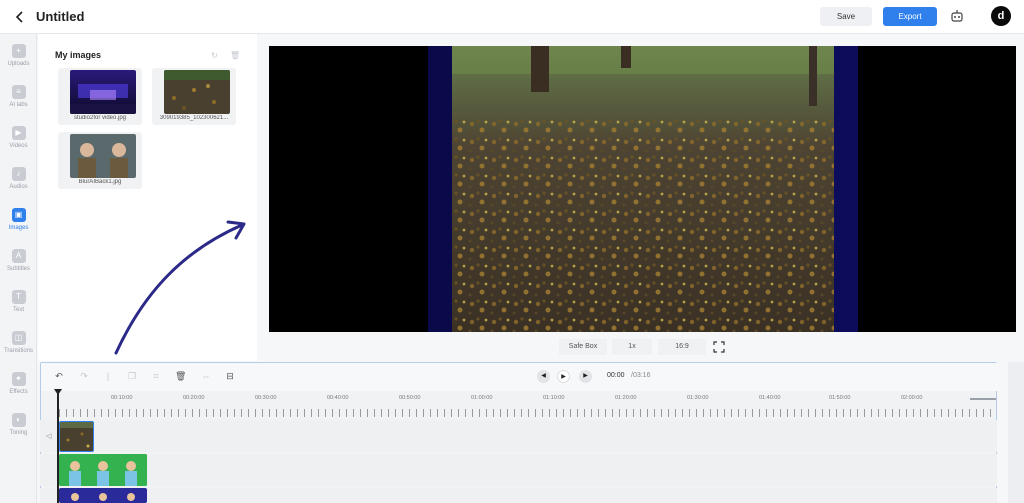 This screenshot has width=1024, height=503. I want to click on upload-icon: +, so click(18, 51).